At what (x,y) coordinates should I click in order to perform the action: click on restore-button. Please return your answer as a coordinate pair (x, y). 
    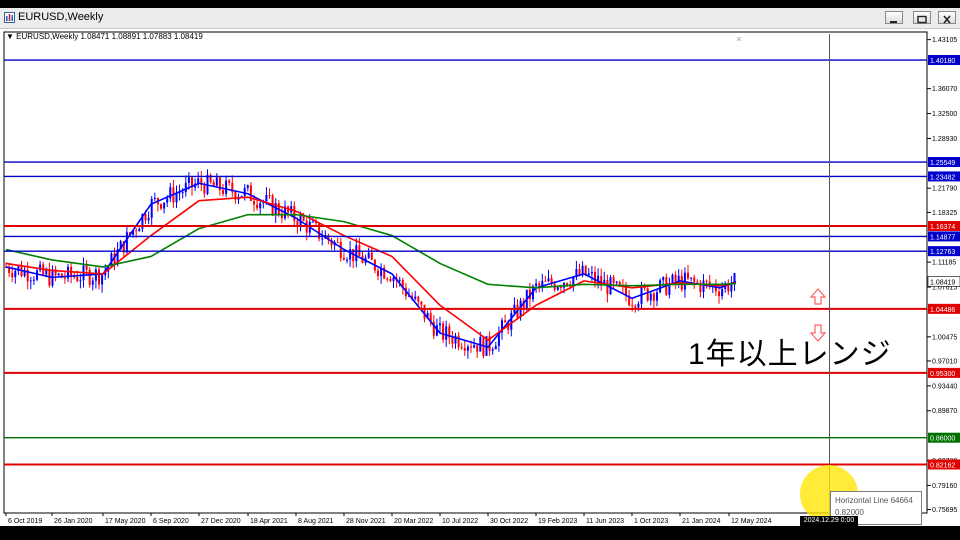
    Looking at the image, I should click on (922, 17).